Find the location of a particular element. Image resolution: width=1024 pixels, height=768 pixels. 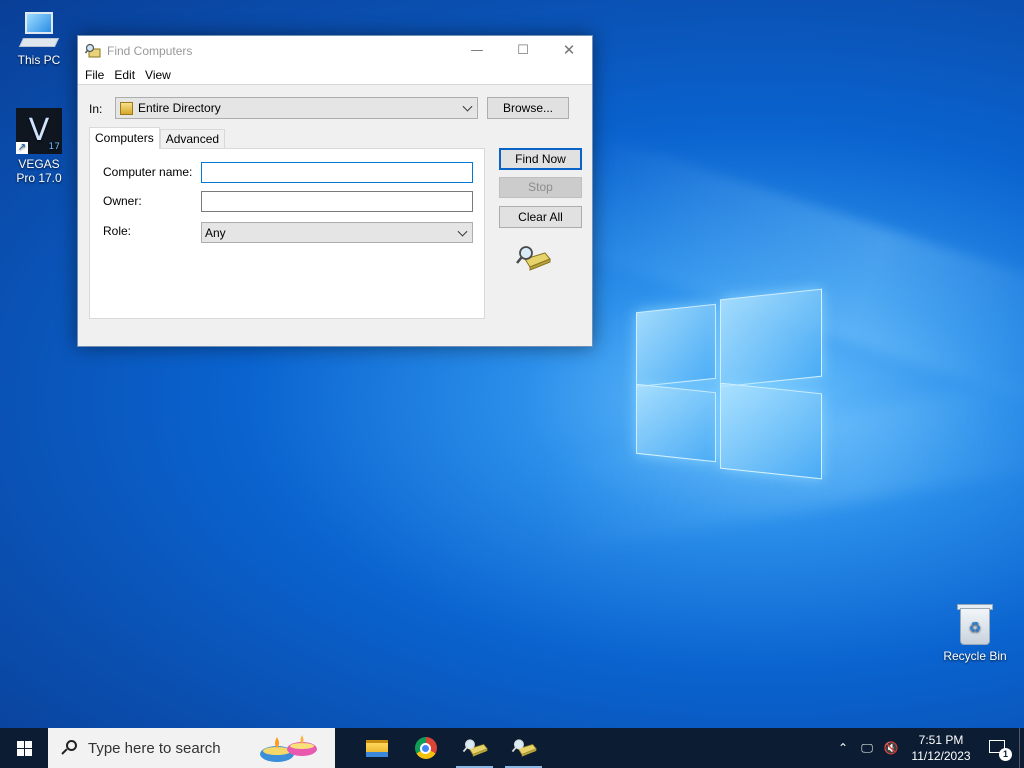

shortcut-arrow-icon: ↗ is located at coordinates (22, 148).